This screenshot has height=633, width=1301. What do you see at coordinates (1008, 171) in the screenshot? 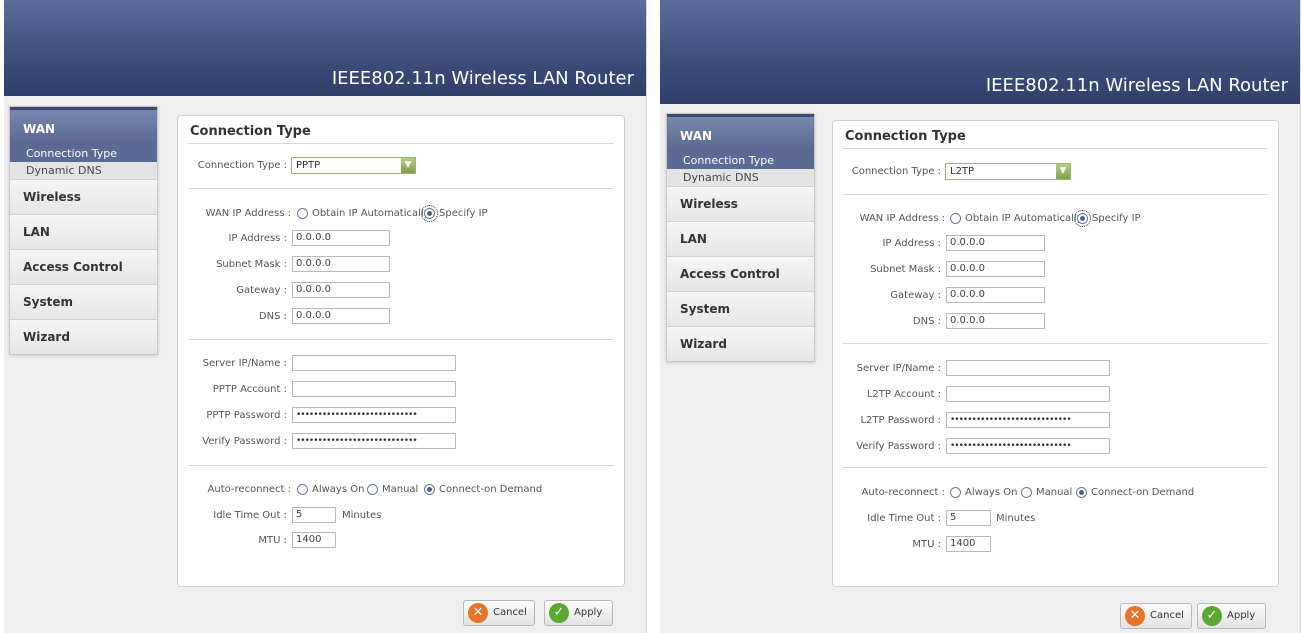
I see `connection-type-select: L2TP ▼` at bounding box center [1008, 171].